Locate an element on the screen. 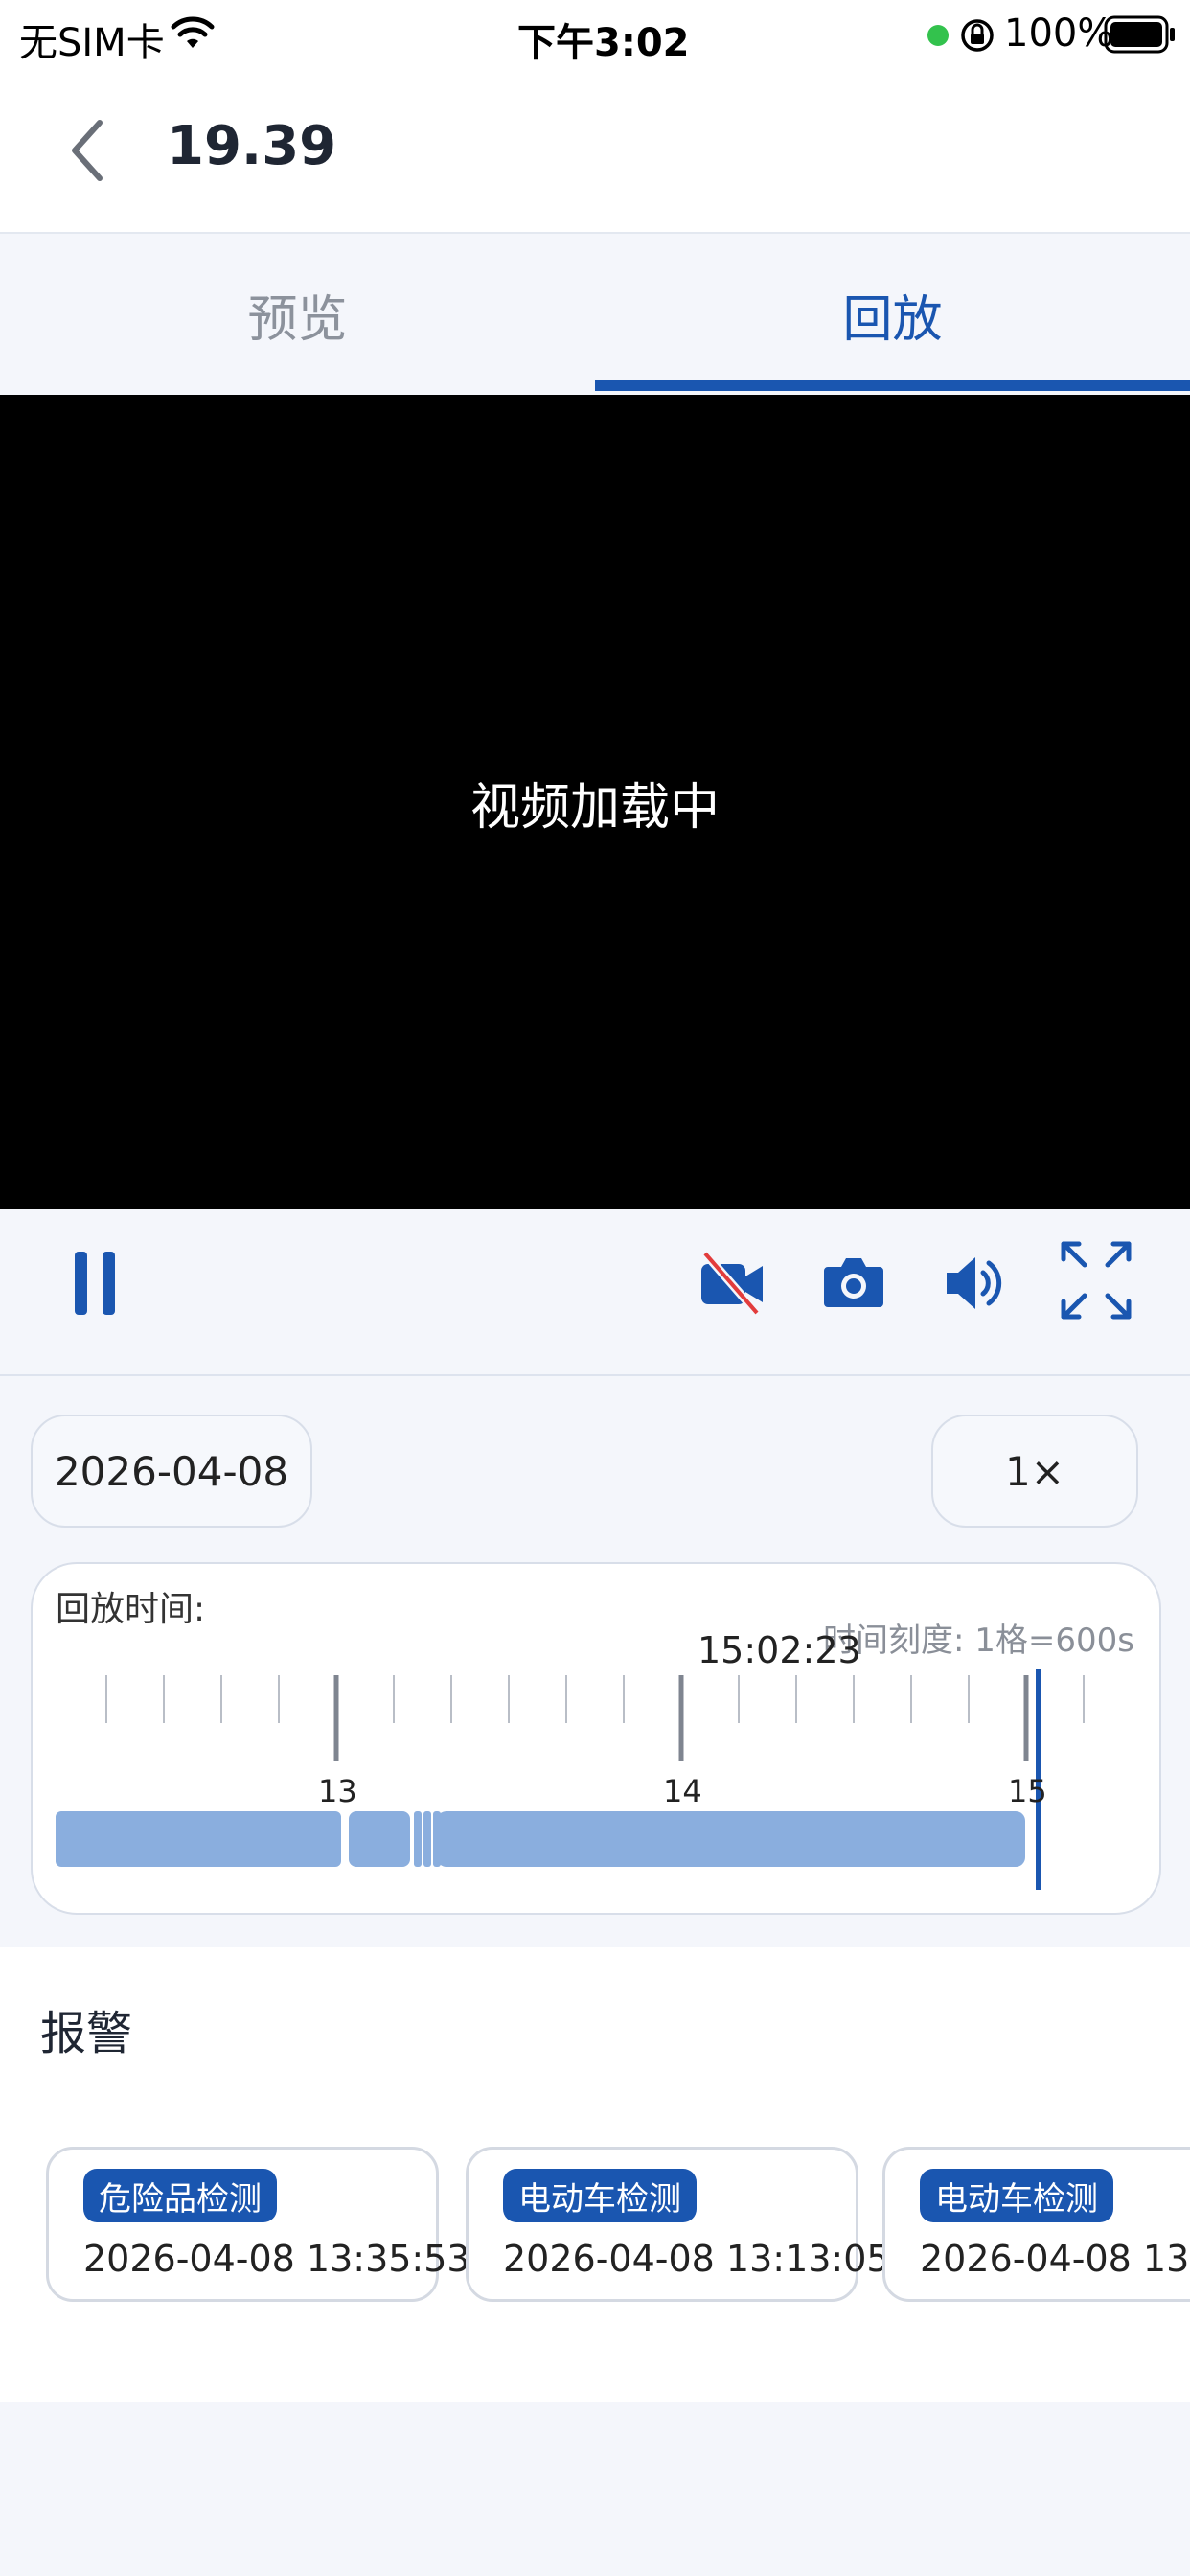 The width and height of the screenshot is (1190, 2576). tab-playback: 回放 is located at coordinates (893, 314).